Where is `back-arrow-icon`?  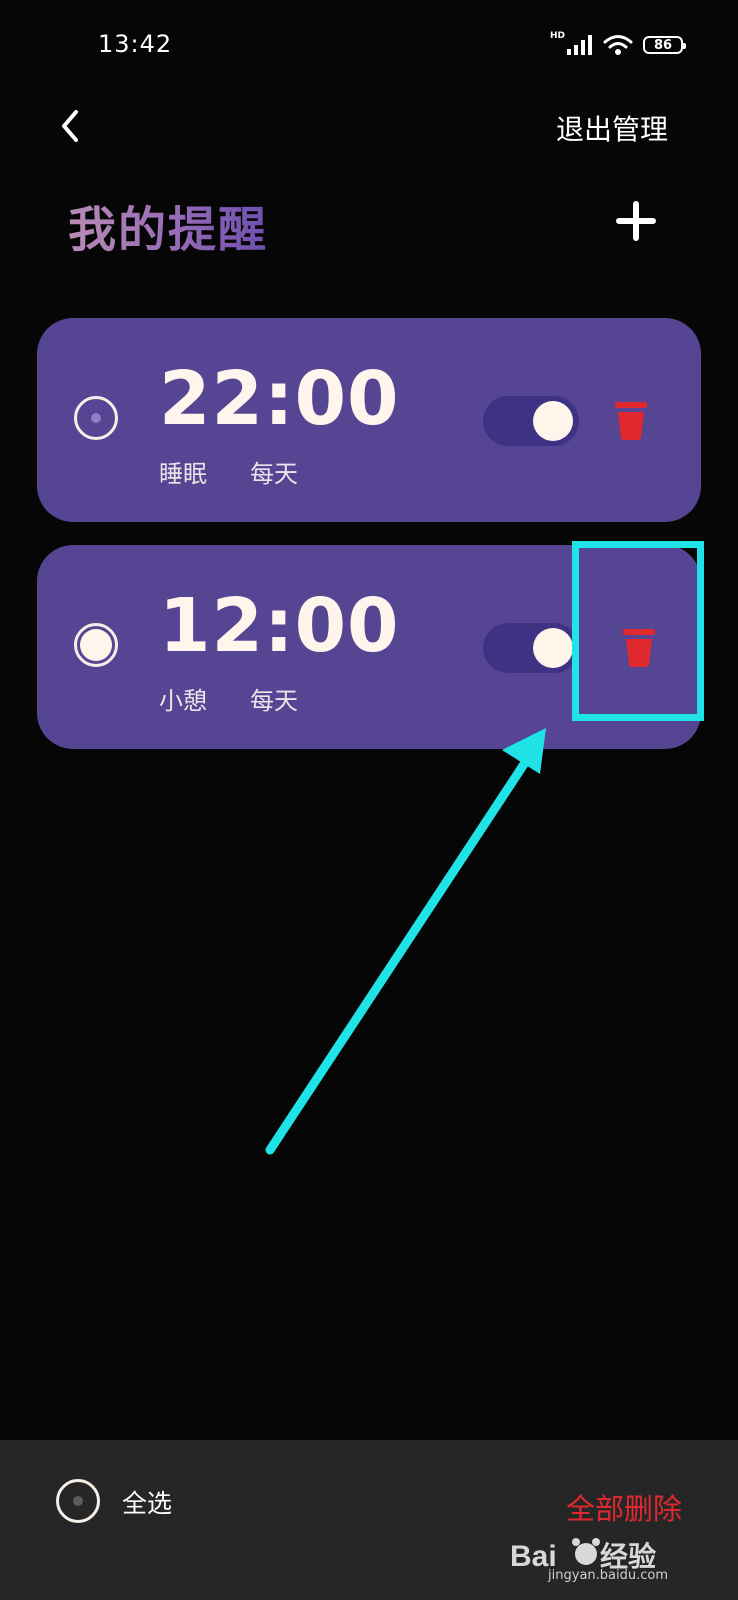
back-arrow-icon is located at coordinates (70, 126).